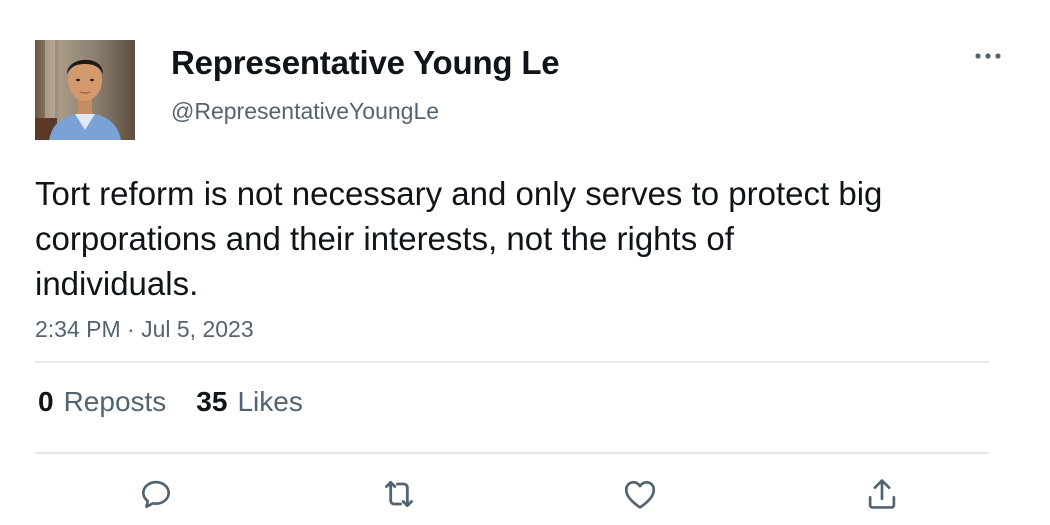 The width and height of the screenshot is (1050, 525). What do you see at coordinates (170, 402) in the screenshot?
I see `engagement-stats: 0 Reposts 35 Likes` at bounding box center [170, 402].